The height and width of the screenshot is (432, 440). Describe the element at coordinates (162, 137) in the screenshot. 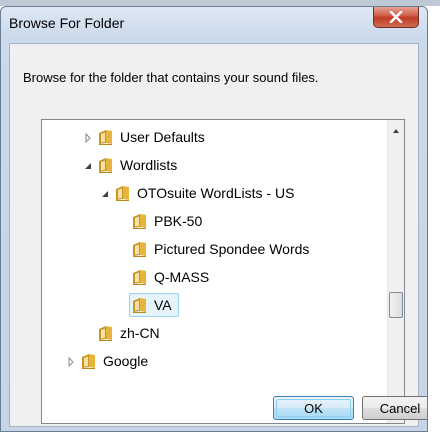

I see `tree-item-label: User Defaults` at that location.